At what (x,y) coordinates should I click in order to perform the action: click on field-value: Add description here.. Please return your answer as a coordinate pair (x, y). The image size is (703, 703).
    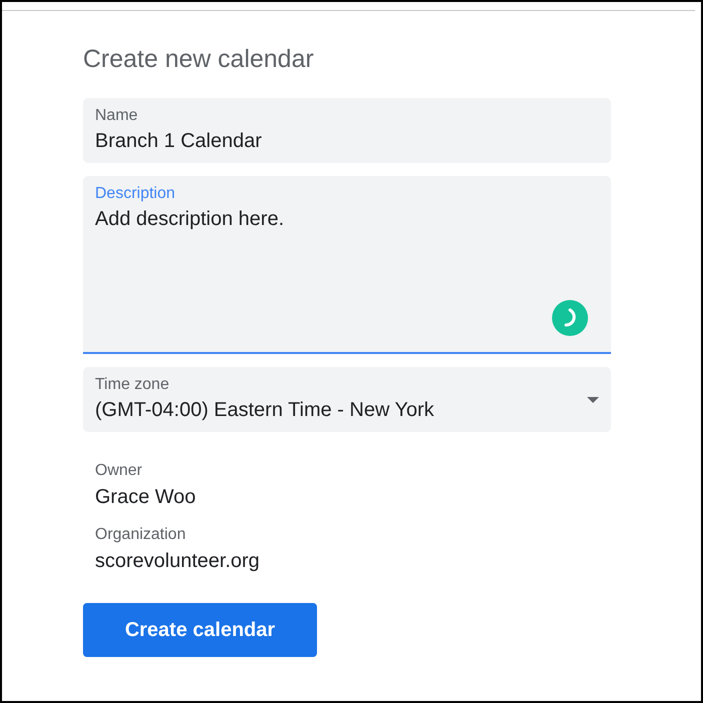
    Looking at the image, I should click on (189, 219).